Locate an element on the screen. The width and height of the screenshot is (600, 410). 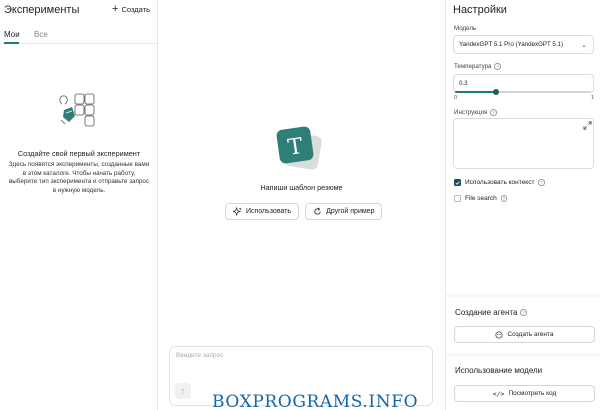
temperature-label-text: Температура is located at coordinates (473, 66).